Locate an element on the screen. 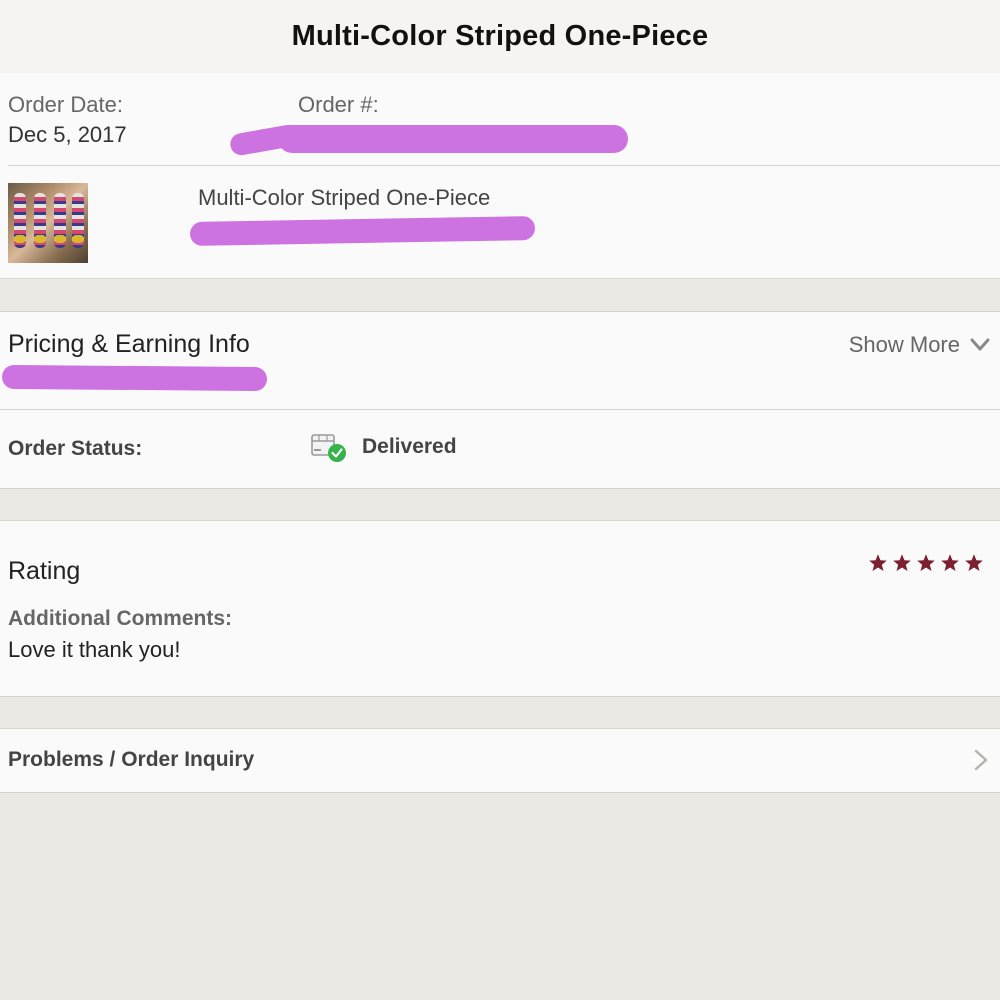 The height and width of the screenshot is (1000, 1000). title-bar: Multi-Color Striped One-Piece is located at coordinates (500, 37).